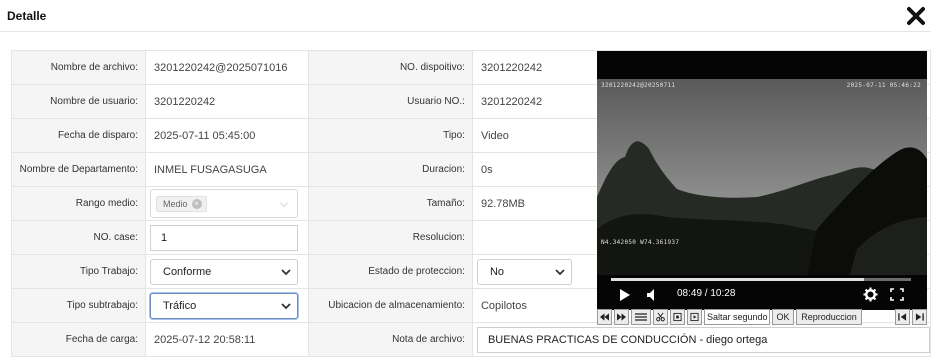  I want to click on case-no-input: 1, so click(224, 237).